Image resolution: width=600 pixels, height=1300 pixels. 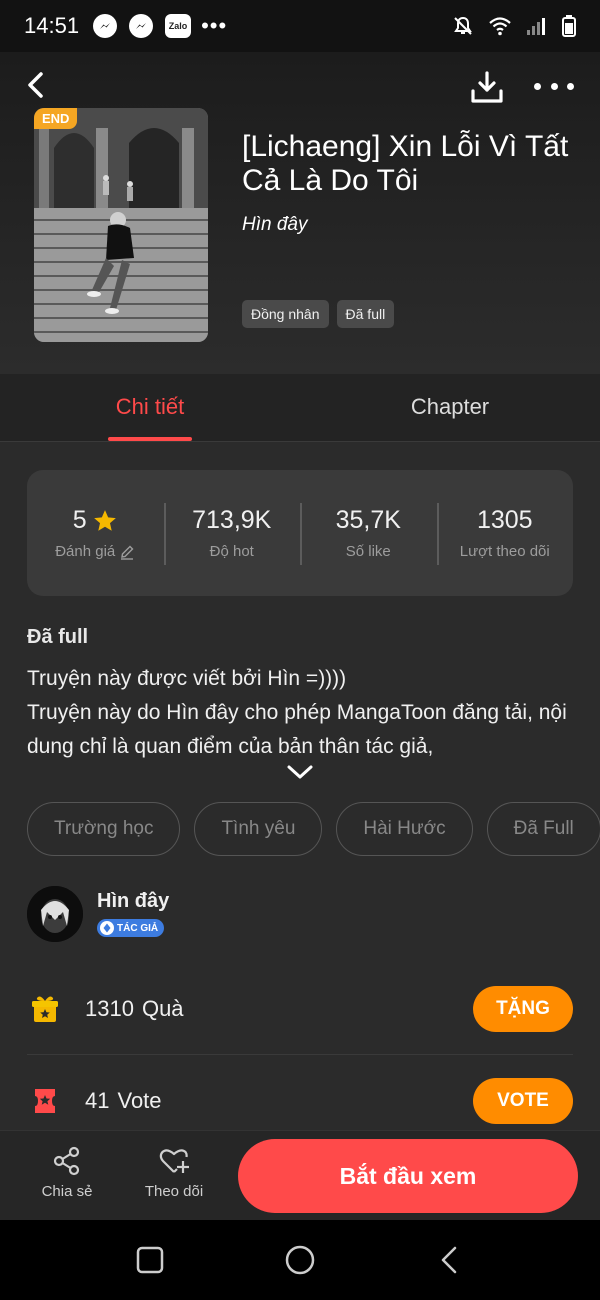 I want to click on description-line: Truyện này được viết bởi Hìn =)))), so click(x=187, y=678).